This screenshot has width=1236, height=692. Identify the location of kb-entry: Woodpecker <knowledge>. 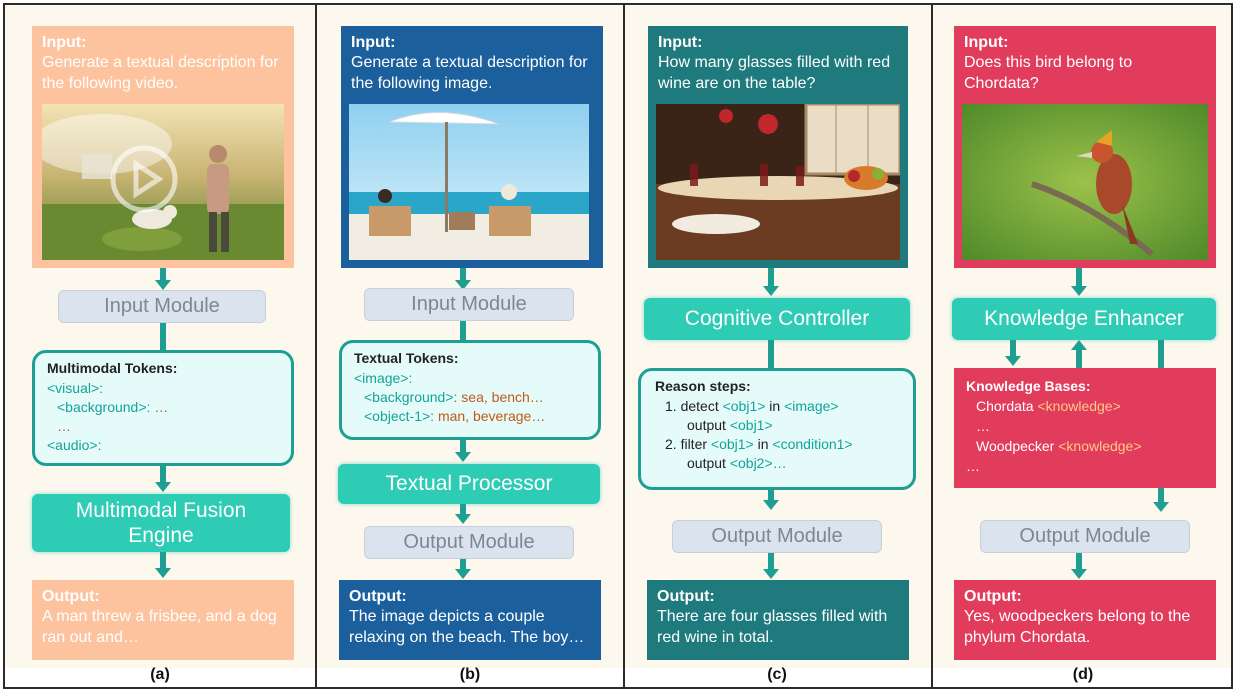
(1085, 446).